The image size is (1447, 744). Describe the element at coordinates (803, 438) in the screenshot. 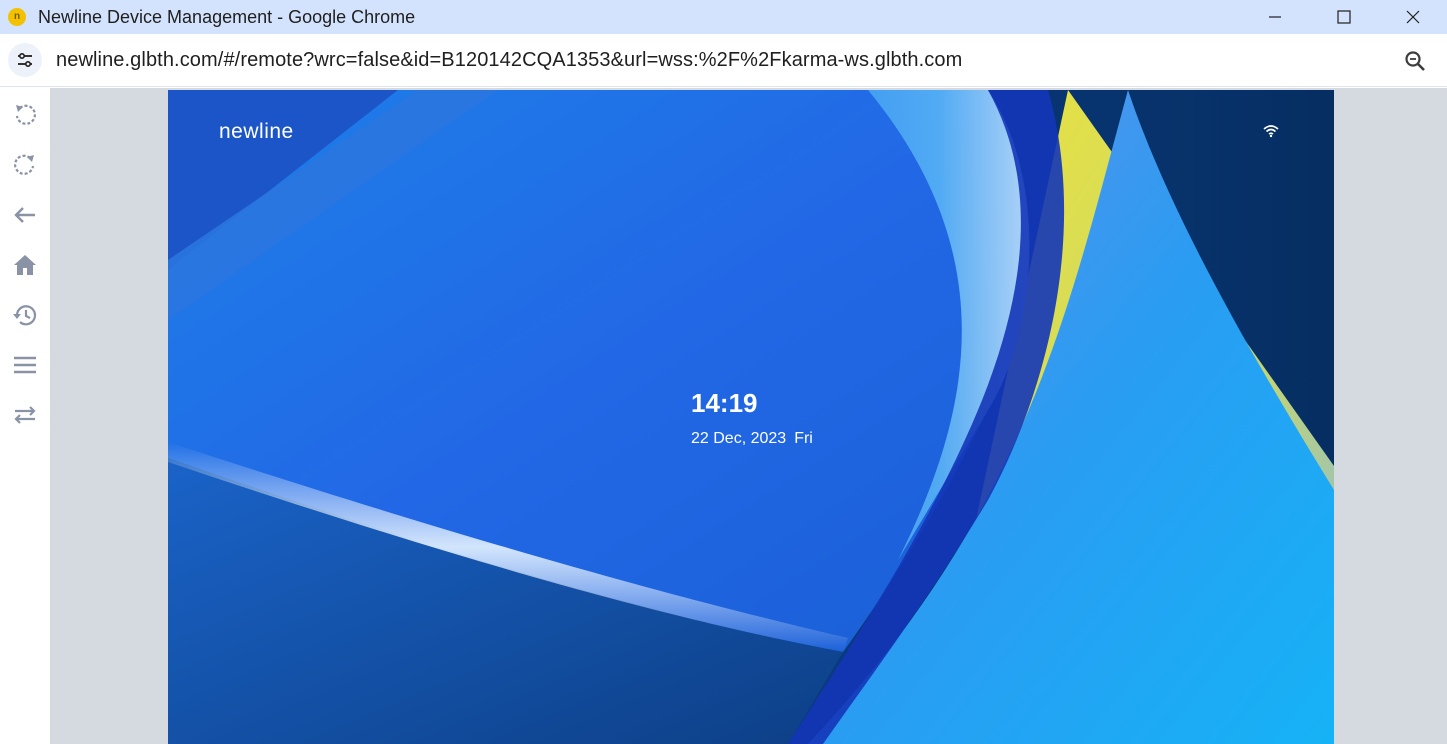

I see `weekday-text: Fri` at that location.